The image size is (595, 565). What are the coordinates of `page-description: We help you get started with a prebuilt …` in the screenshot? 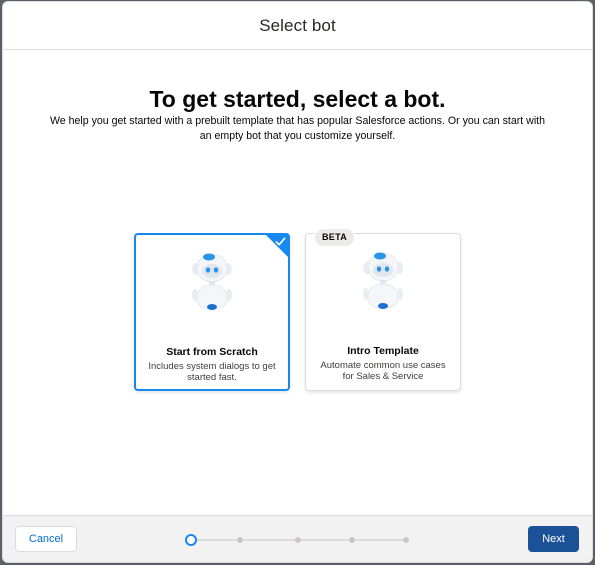 It's located at (297, 128).